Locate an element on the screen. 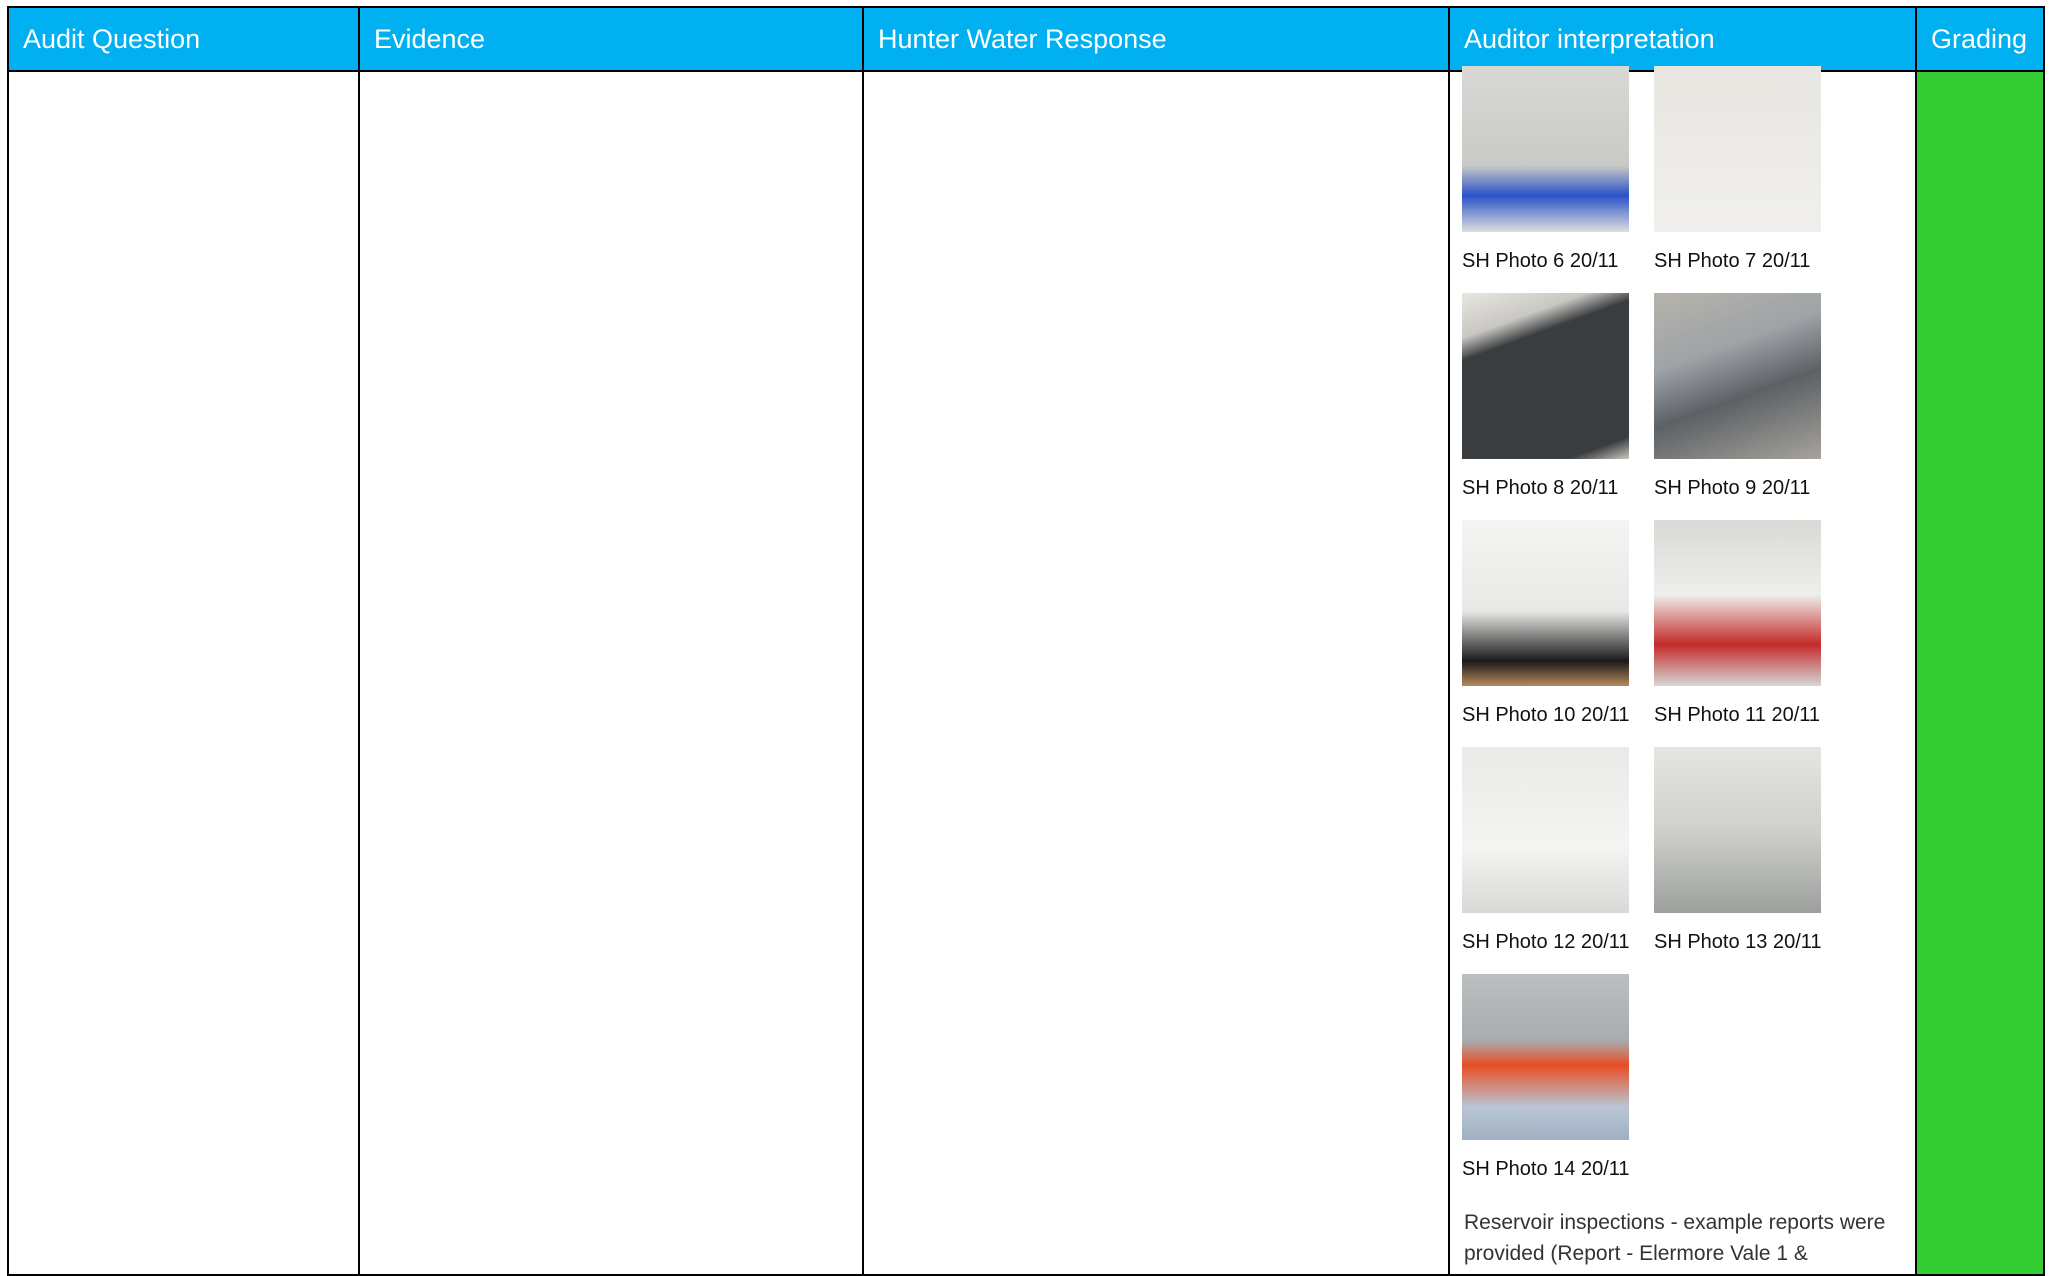  header-grading: Grading is located at coordinates (1980, 39).